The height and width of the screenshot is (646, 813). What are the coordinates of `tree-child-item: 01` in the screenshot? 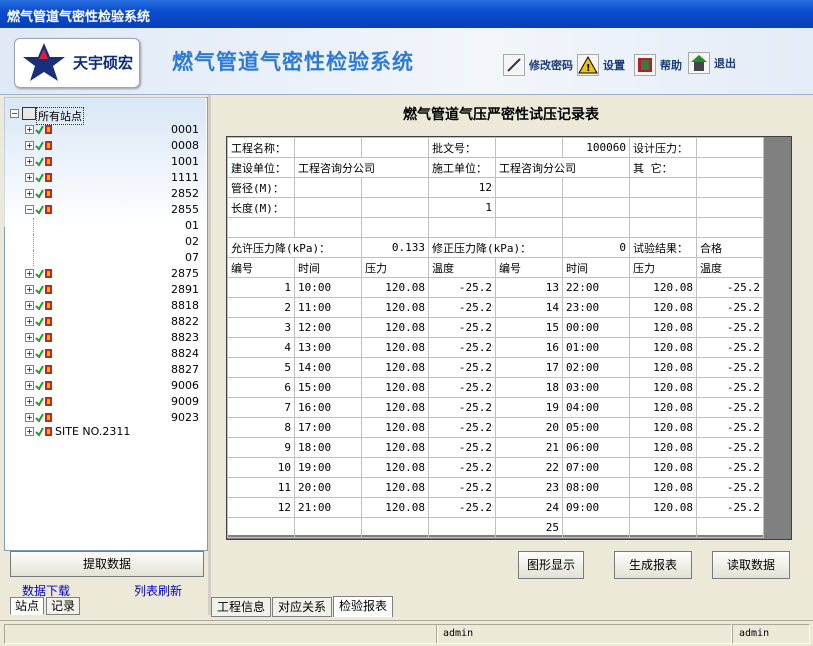 It's located at (105, 226).